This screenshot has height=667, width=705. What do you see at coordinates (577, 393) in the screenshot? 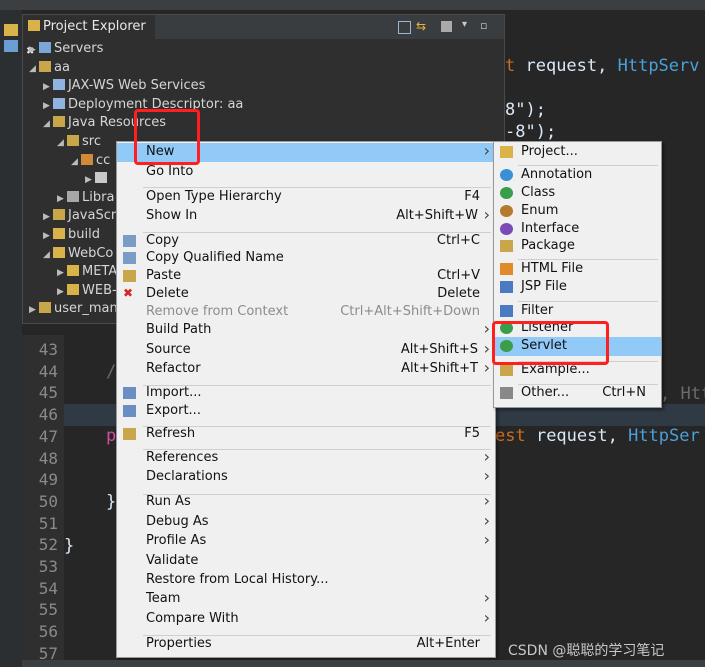
I see `submenu-item-other: Other... Ctrl+N` at bounding box center [577, 393].